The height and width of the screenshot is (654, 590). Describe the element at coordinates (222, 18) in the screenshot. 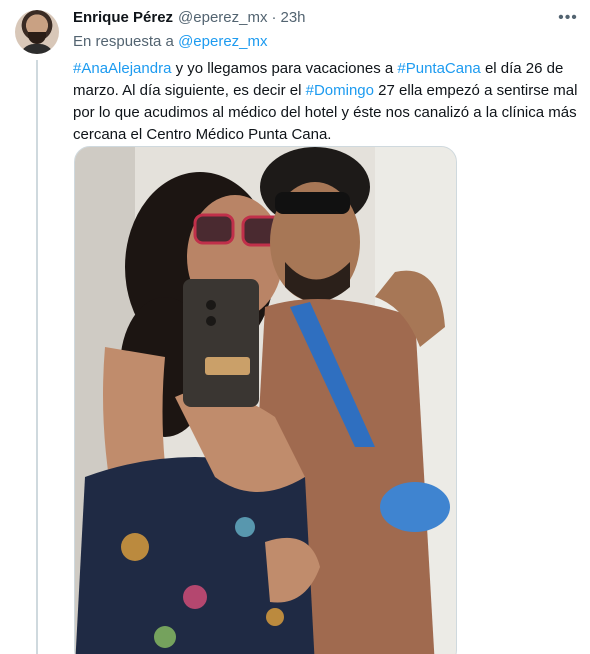

I see `author-handle: @eperez_mx` at that location.